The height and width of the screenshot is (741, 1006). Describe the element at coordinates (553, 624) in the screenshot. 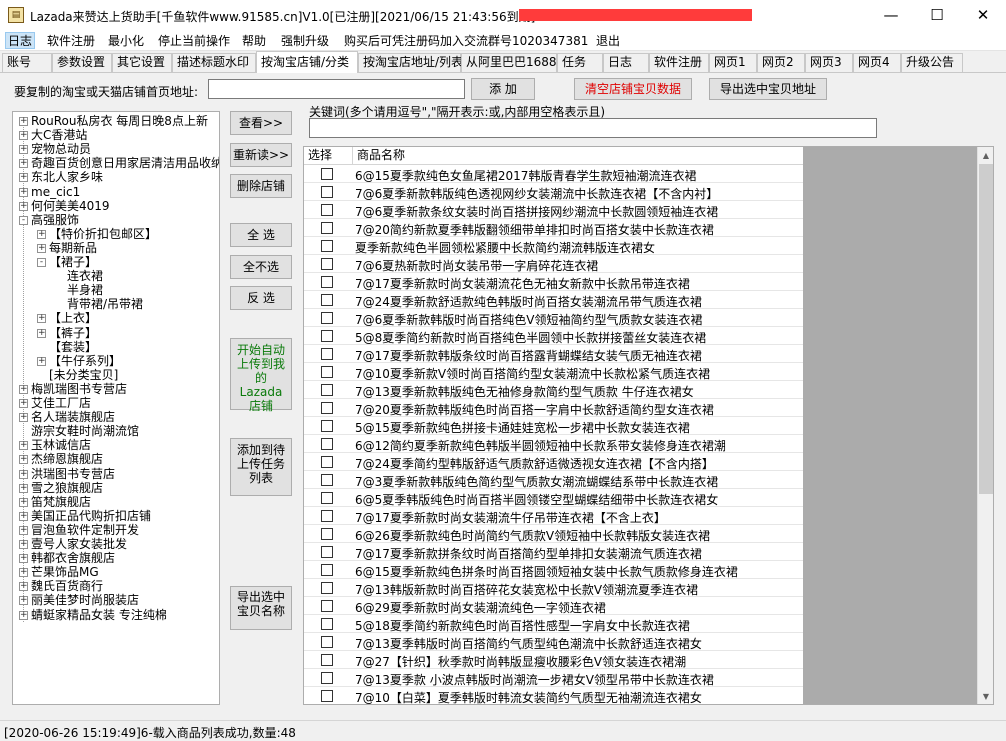

I see `table-row: 5@18夏季简约新款纯色时尚百搭性感型一字肩女中长款连衣裙` at that location.